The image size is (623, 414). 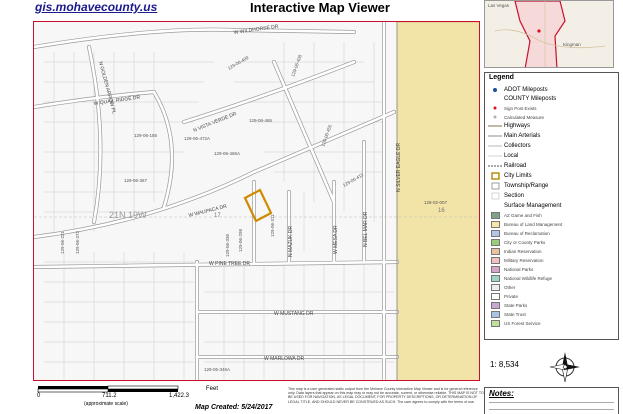 I want to click on inset-locator-map: Las Vegas Kingman, so click(x=549, y=34).